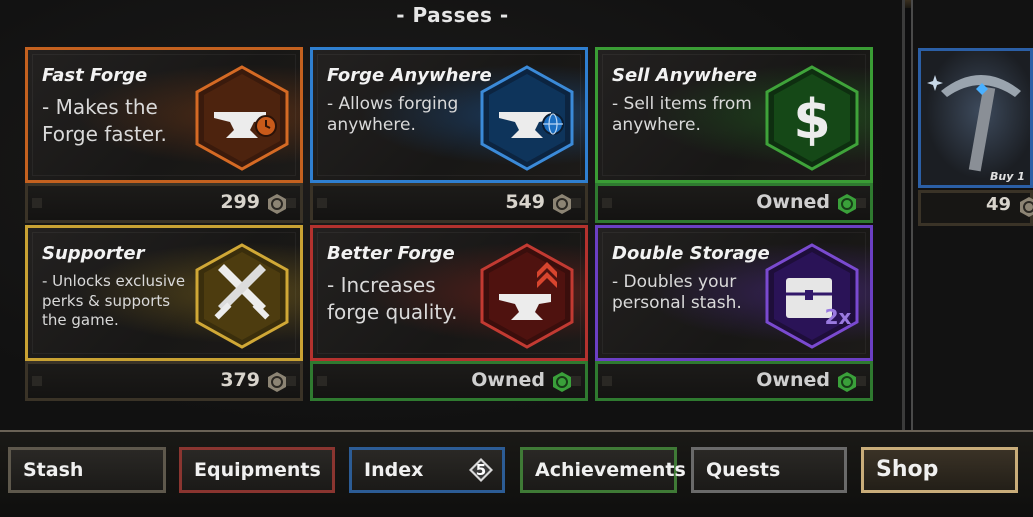 The image size is (1033, 517). What do you see at coordinates (838, 317) in the screenshot?
I see `double-label: 2x` at bounding box center [838, 317].